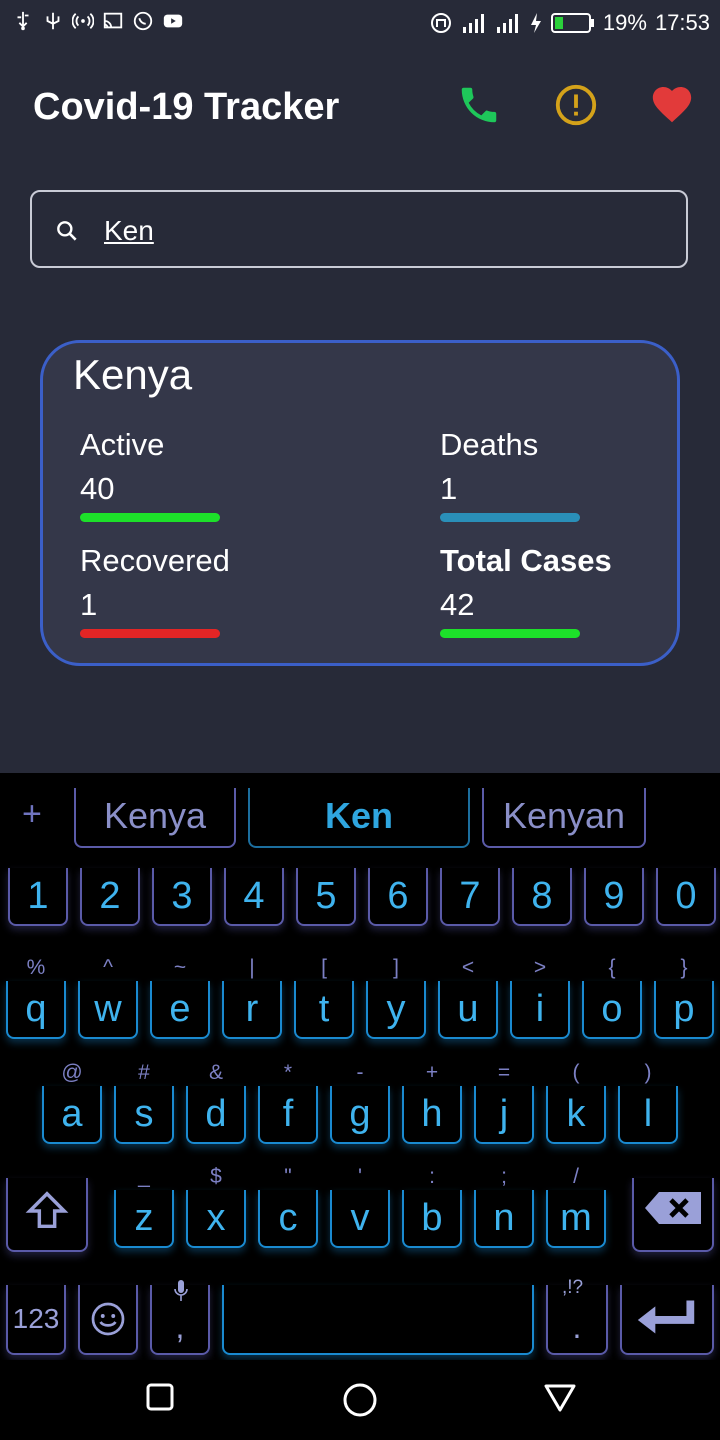 This screenshot has width=720, height=1440. What do you see at coordinates (576, 1176) in the screenshot?
I see `alt-char: /` at bounding box center [576, 1176].